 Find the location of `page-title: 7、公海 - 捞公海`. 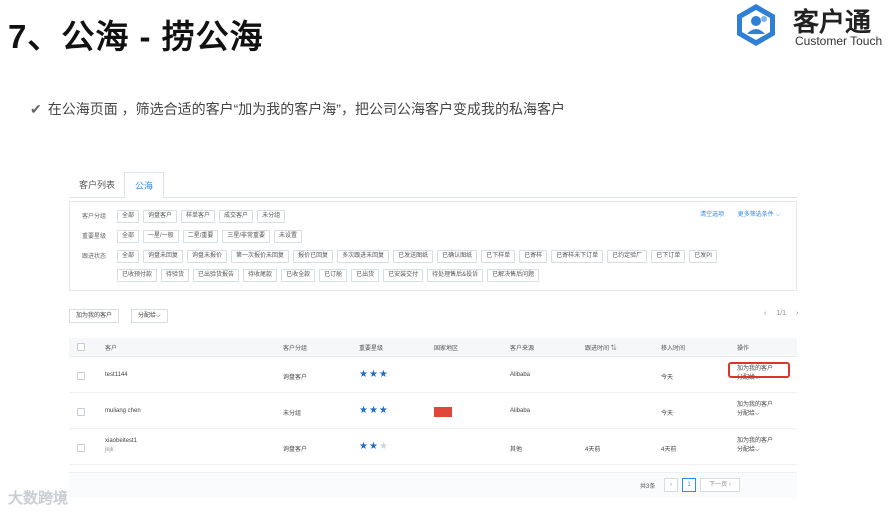

page-title: 7、公海 - 捞公海 is located at coordinates (136, 36).